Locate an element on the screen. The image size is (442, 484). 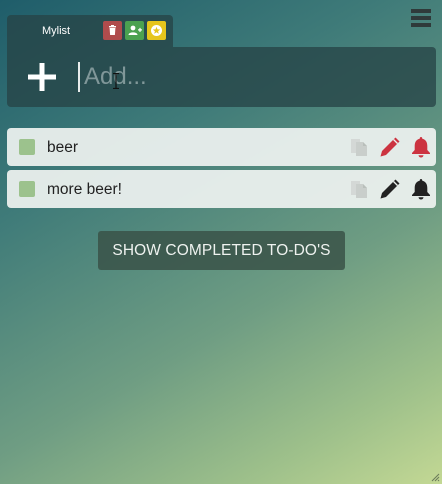
star-icon is located at coordinates (156, 30).